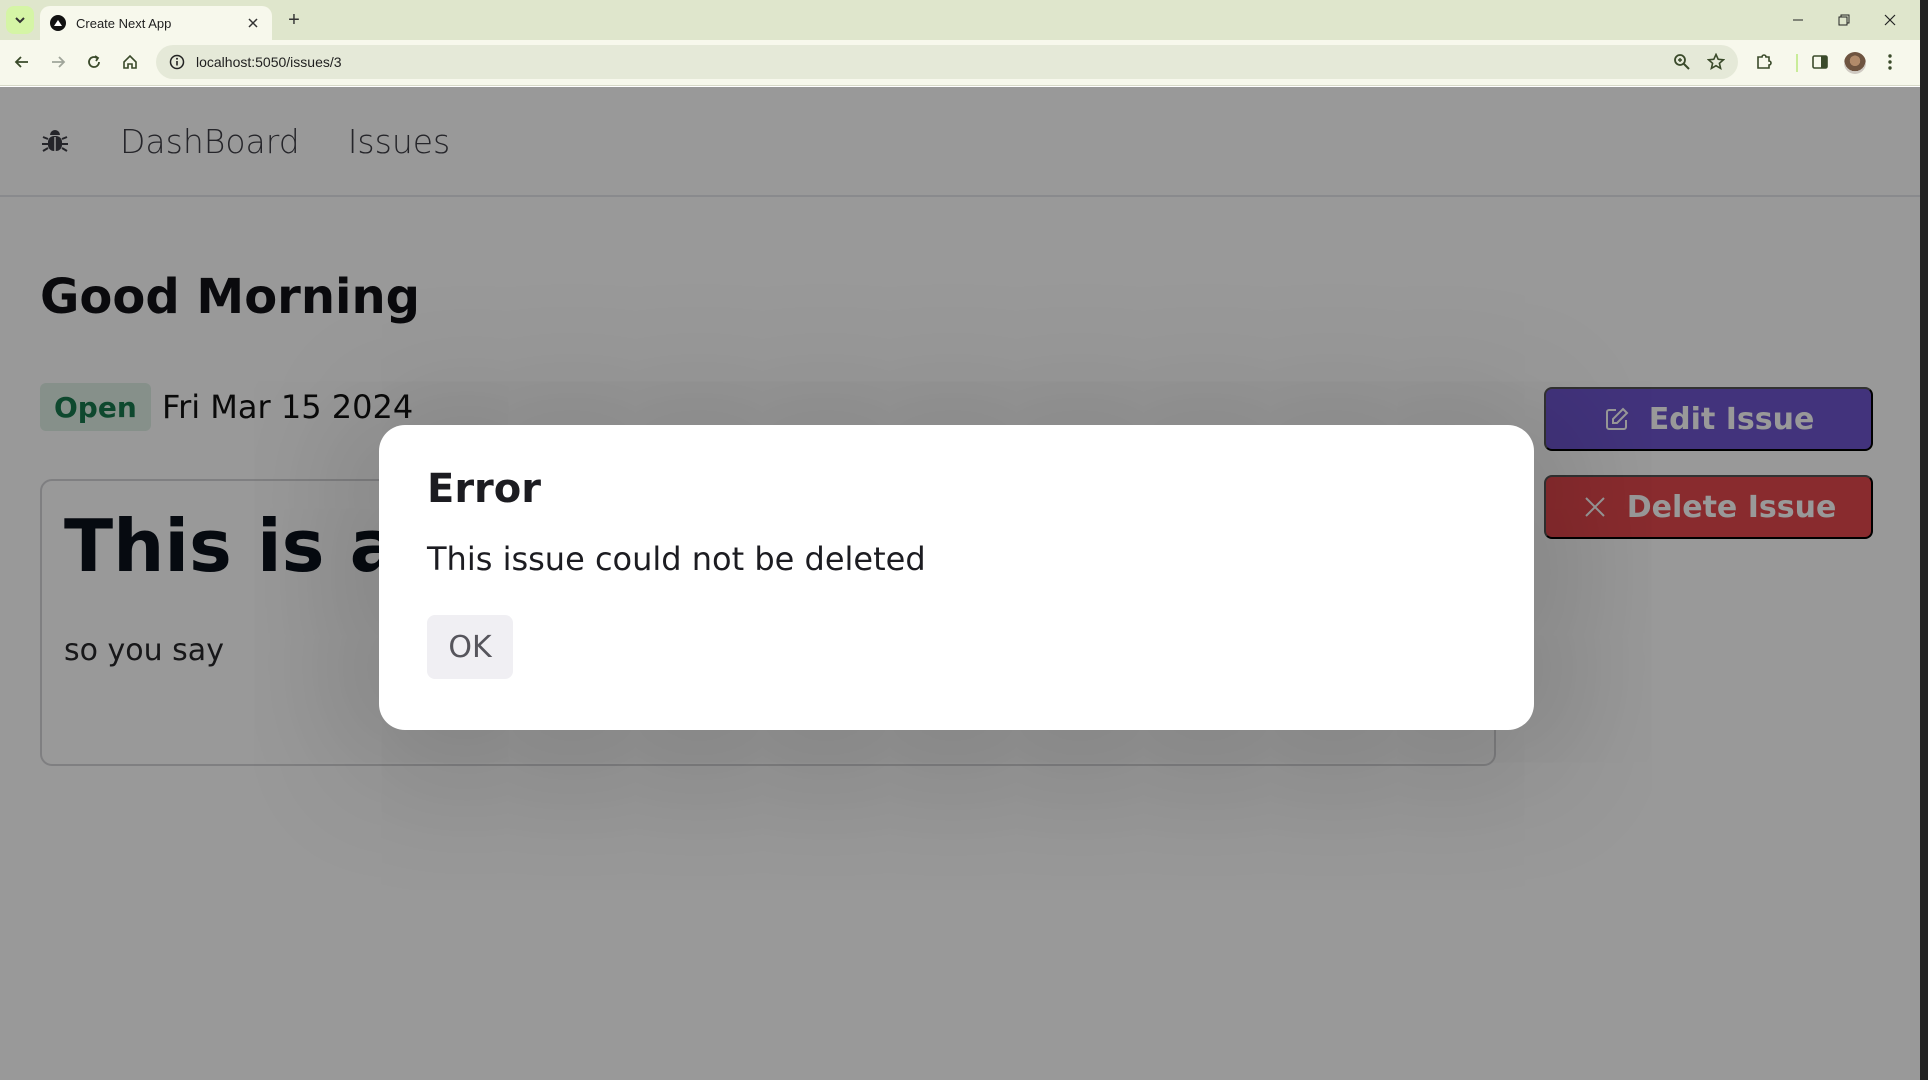 Image resolution: width=1928 pixels, height=1080 pixels. I want to click on side-panel-icon, so click(1820, 62).